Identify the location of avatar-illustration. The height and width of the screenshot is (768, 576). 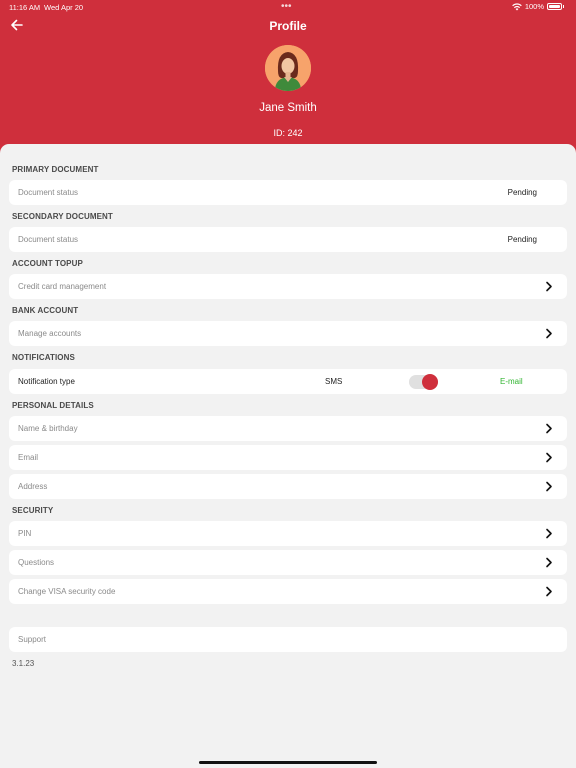
(288, 68).